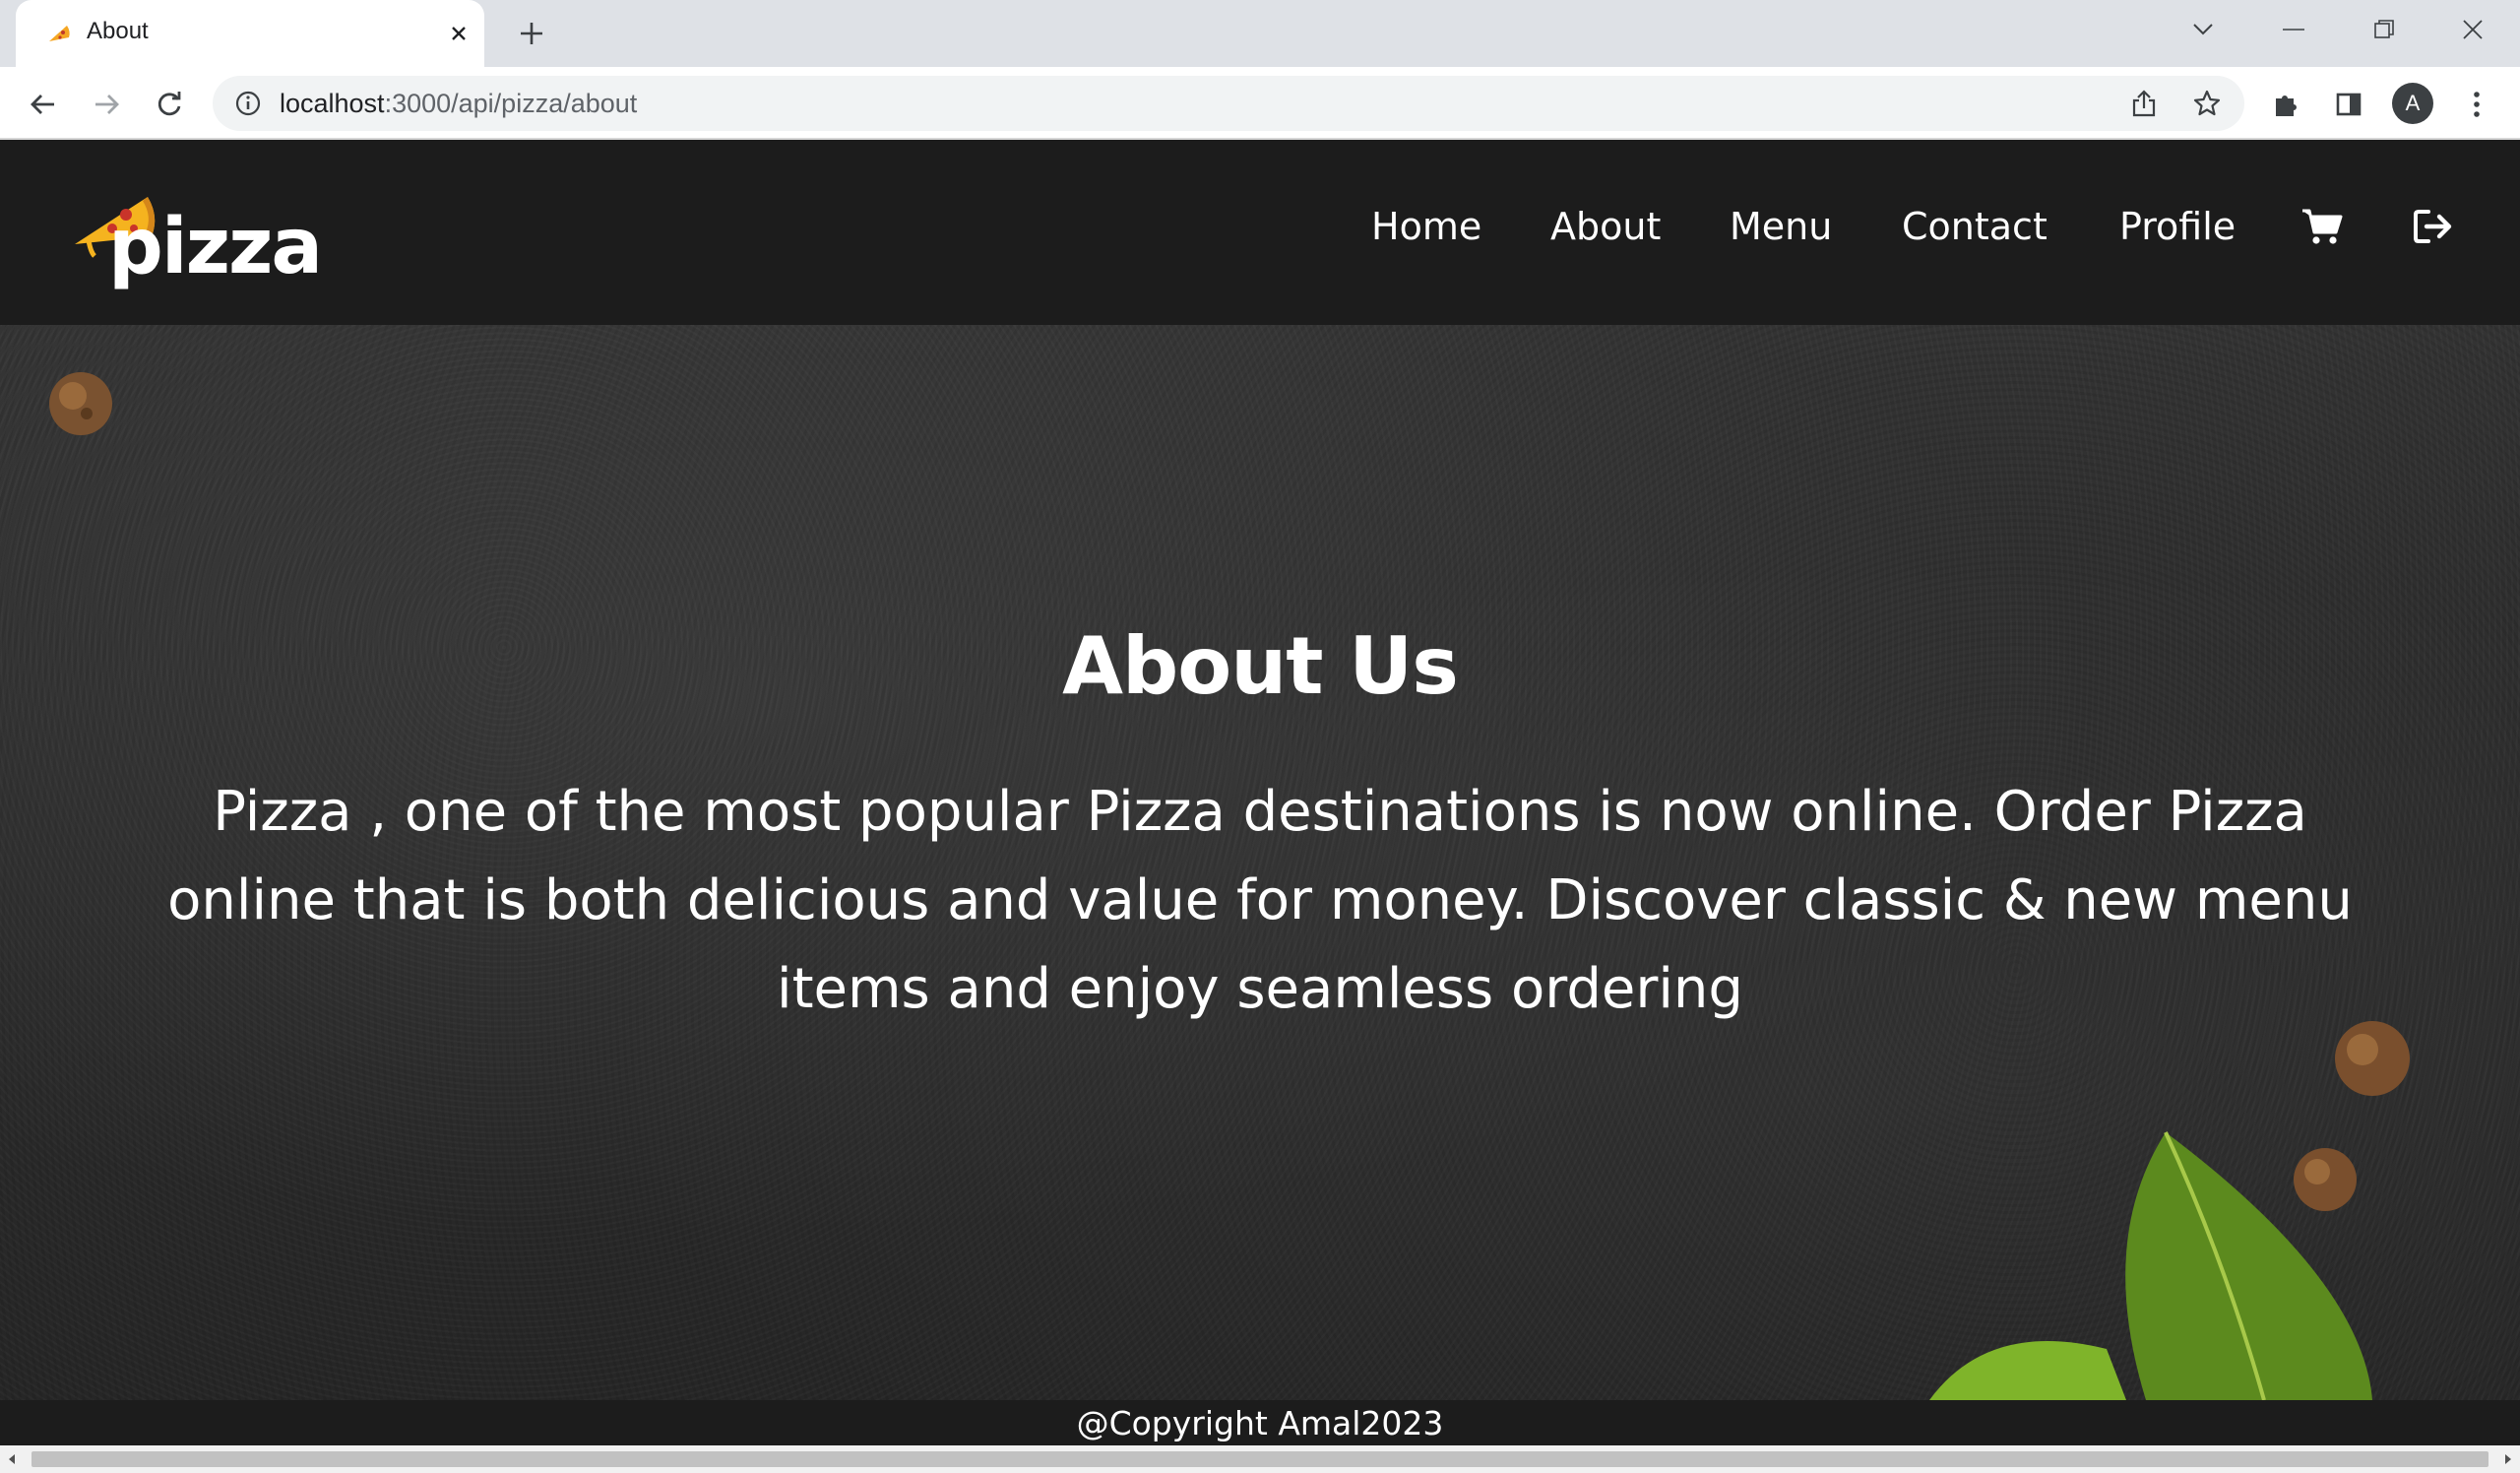 This screenshot has width=2520, height=1473. What do you see at coordinates (12, 1459) in the screenshot?
I see `scroll-left-icon` at bounding box center [12, 1459].